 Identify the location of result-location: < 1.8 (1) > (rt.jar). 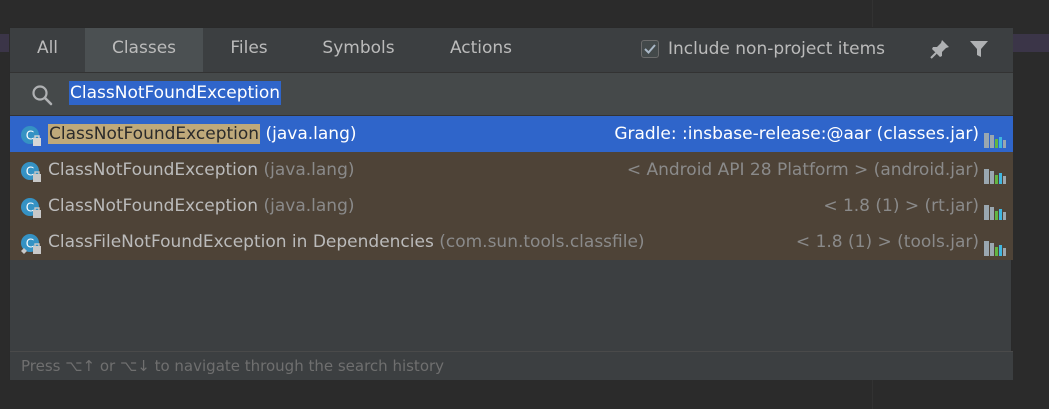
(901, 206).